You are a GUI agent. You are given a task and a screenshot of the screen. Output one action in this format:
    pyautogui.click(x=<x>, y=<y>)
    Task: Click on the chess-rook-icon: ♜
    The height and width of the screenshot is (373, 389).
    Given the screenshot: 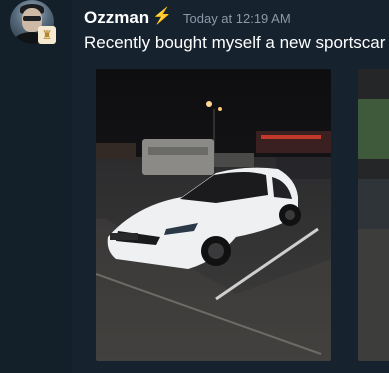 What is the action you would take?
    pyautogui.click(x=47, y=35)
    